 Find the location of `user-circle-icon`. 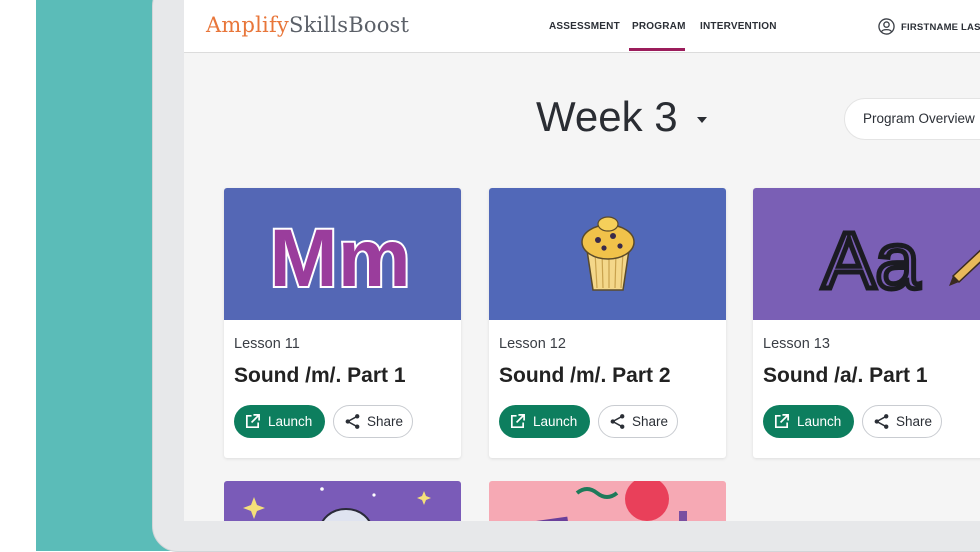

user-circle-icon is located at coordinates (886, 26).